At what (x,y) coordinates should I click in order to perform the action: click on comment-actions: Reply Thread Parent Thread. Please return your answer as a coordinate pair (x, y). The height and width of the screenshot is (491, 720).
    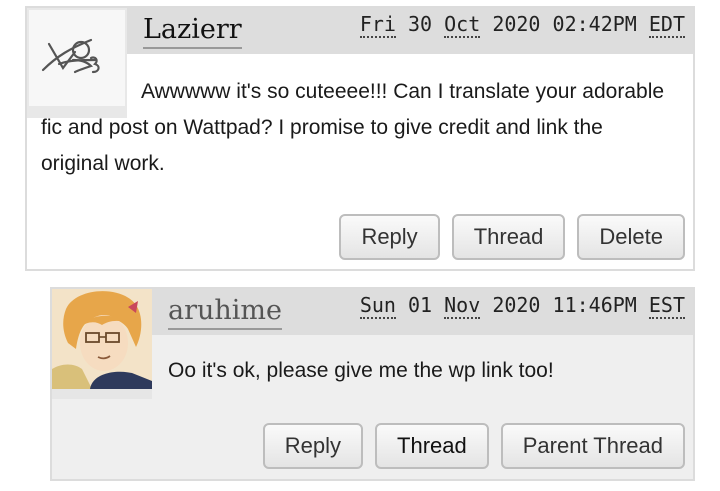
    Looking at the image, I should click on (473, 446).